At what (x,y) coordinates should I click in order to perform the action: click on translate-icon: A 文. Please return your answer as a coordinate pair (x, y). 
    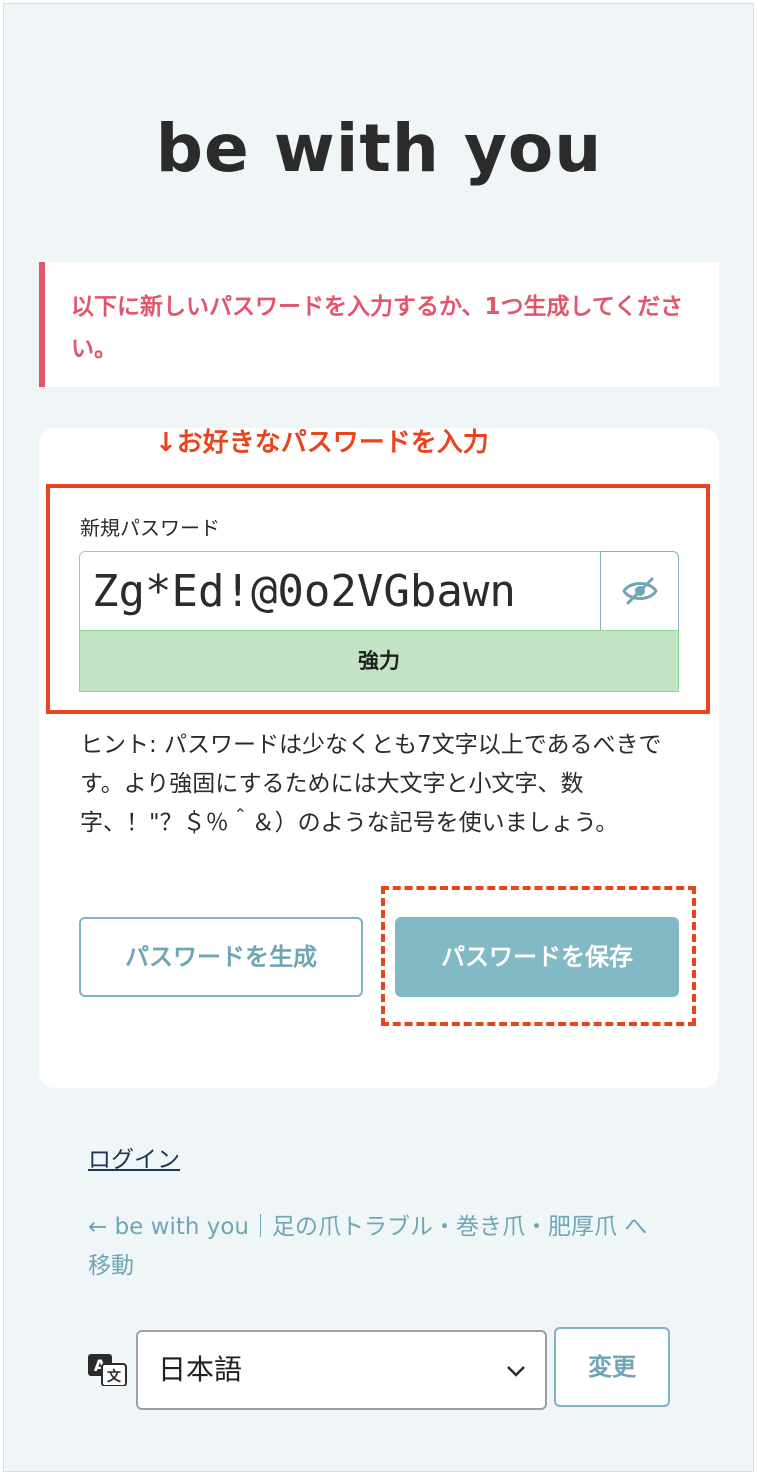
    Looking at the image, I should click on (107, 1370).